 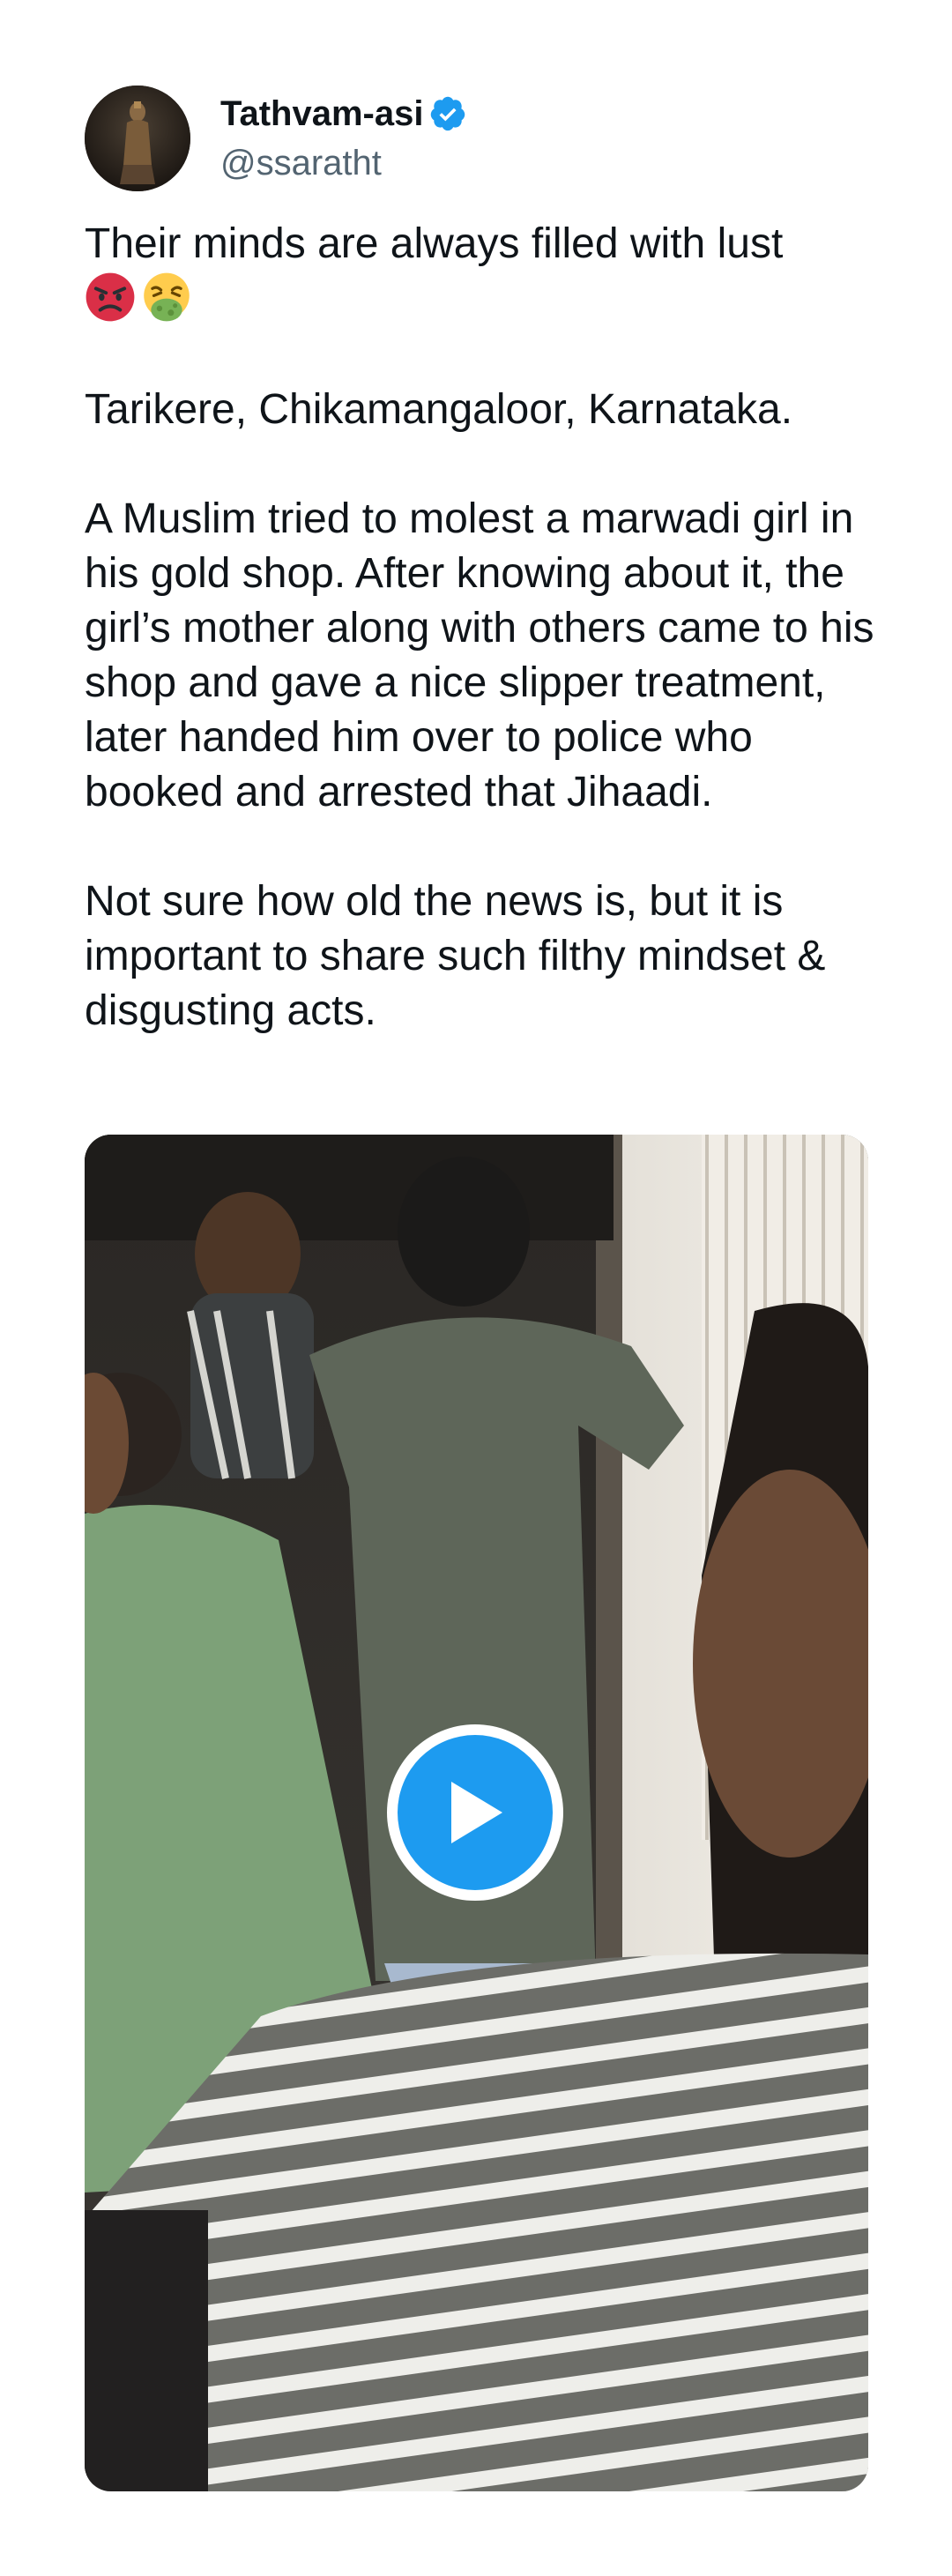 I want to click on face-with-symbols-vomit-emoji, so click(x=167, y=297).